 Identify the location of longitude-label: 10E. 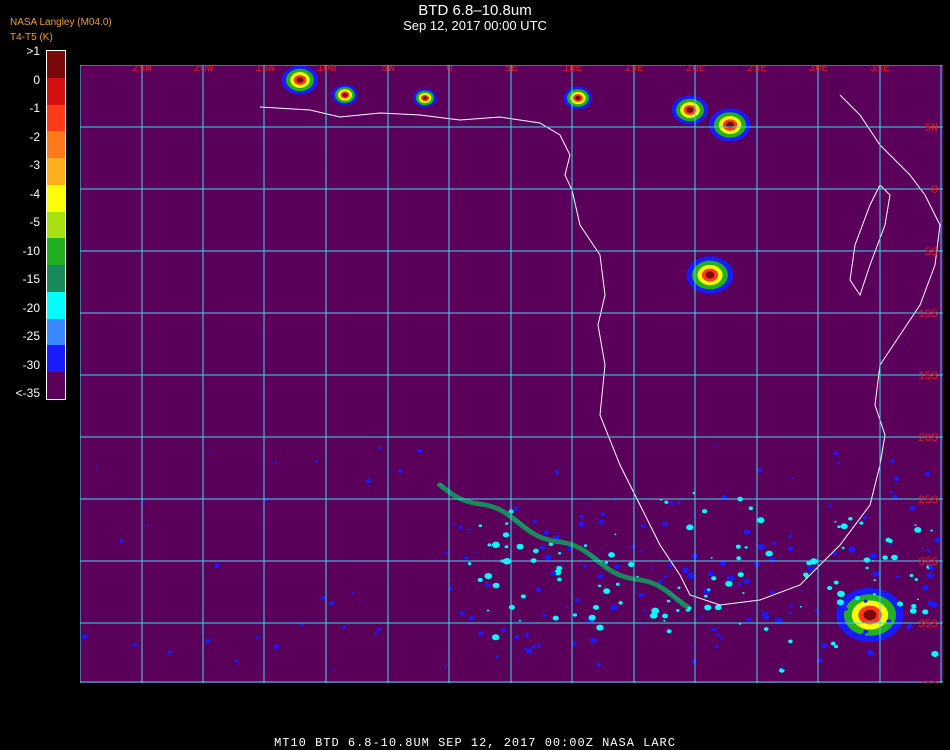
(573, 70).